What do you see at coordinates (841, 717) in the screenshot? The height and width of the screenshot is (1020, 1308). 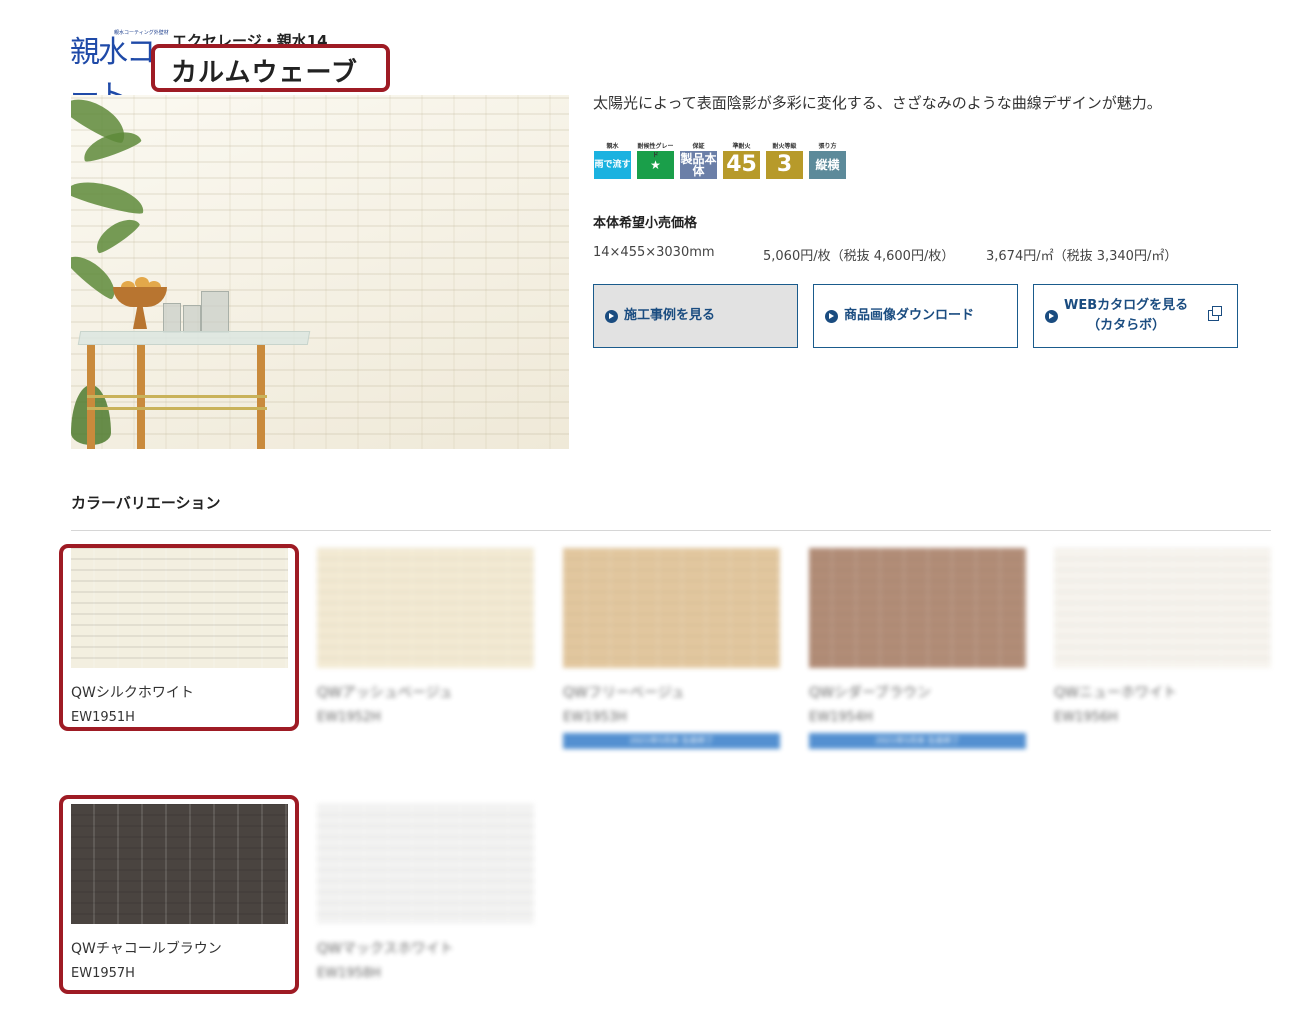 I see `swatch-code: EW1954H` at bounding box center [841, 717].